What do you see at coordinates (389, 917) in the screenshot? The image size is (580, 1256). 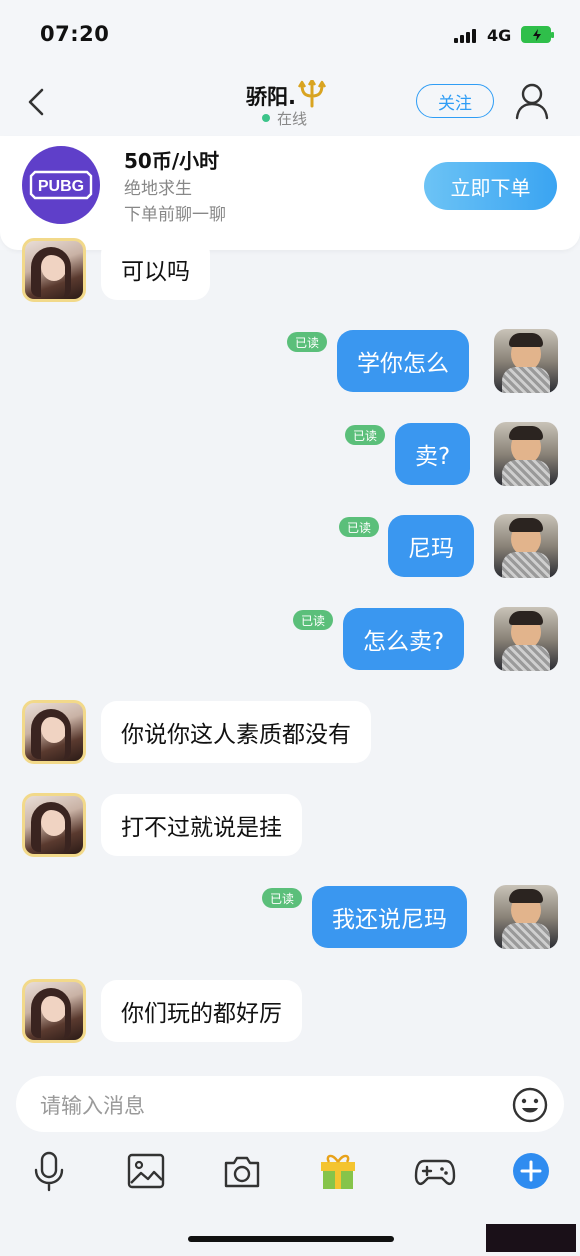 I see `message-bubble-outgoing: 我还说尼玛` at bounding box center [389, 917].